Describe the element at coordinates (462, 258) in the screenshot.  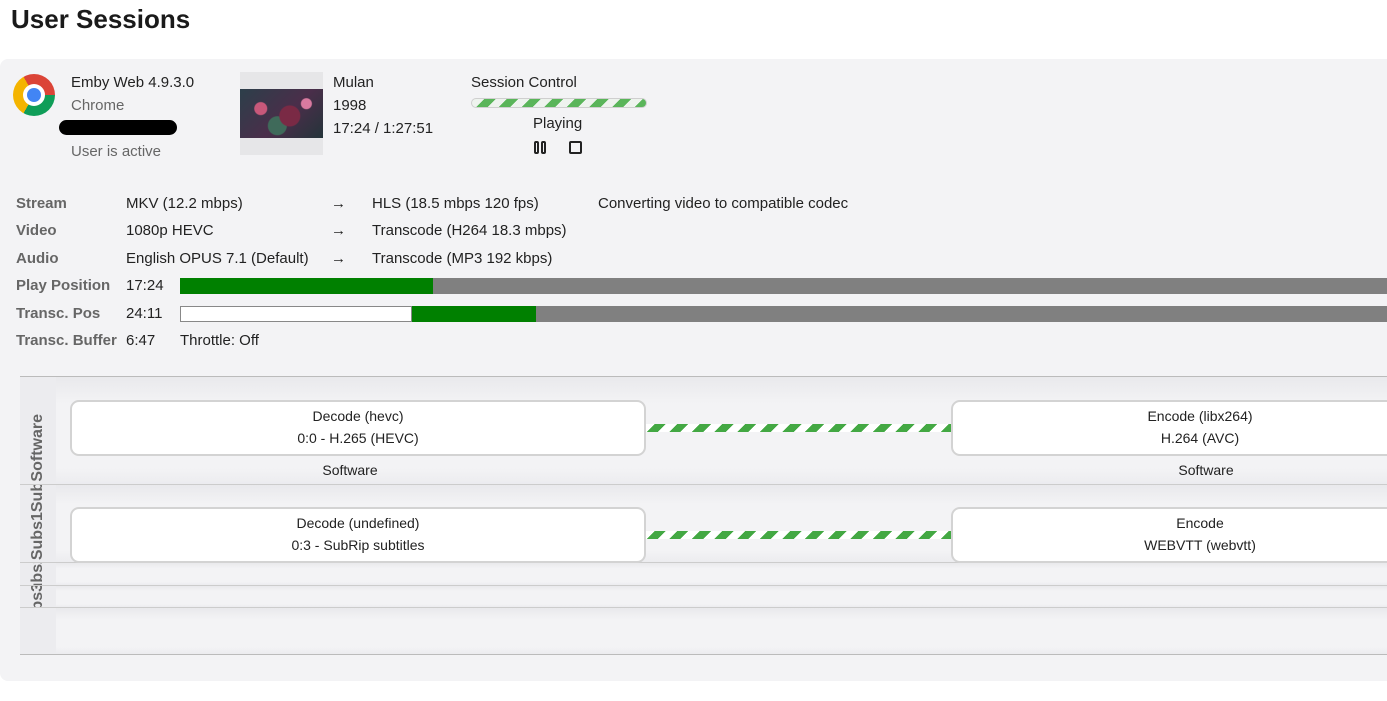
I see `audio-target: Transcode (MP3 192 kbps)` at that location.